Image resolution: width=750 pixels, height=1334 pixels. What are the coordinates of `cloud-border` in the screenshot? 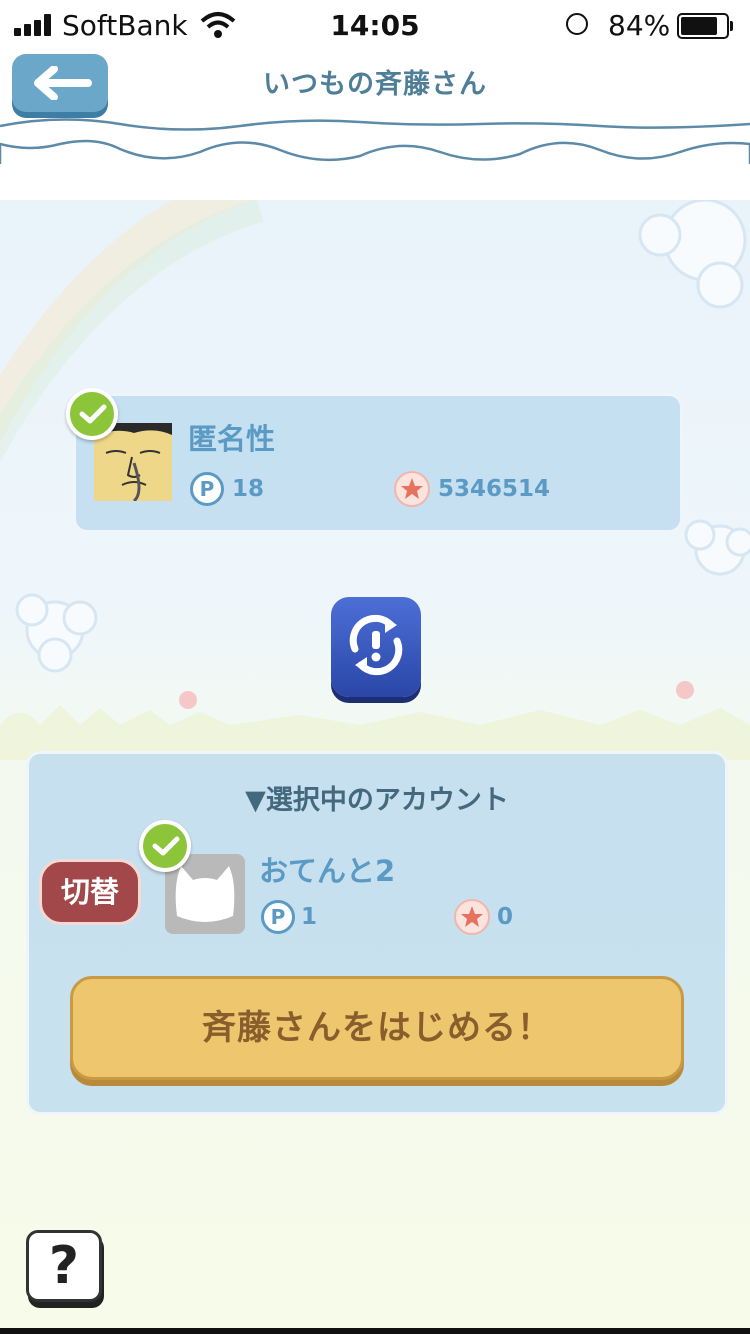 It's located at (375, 159).